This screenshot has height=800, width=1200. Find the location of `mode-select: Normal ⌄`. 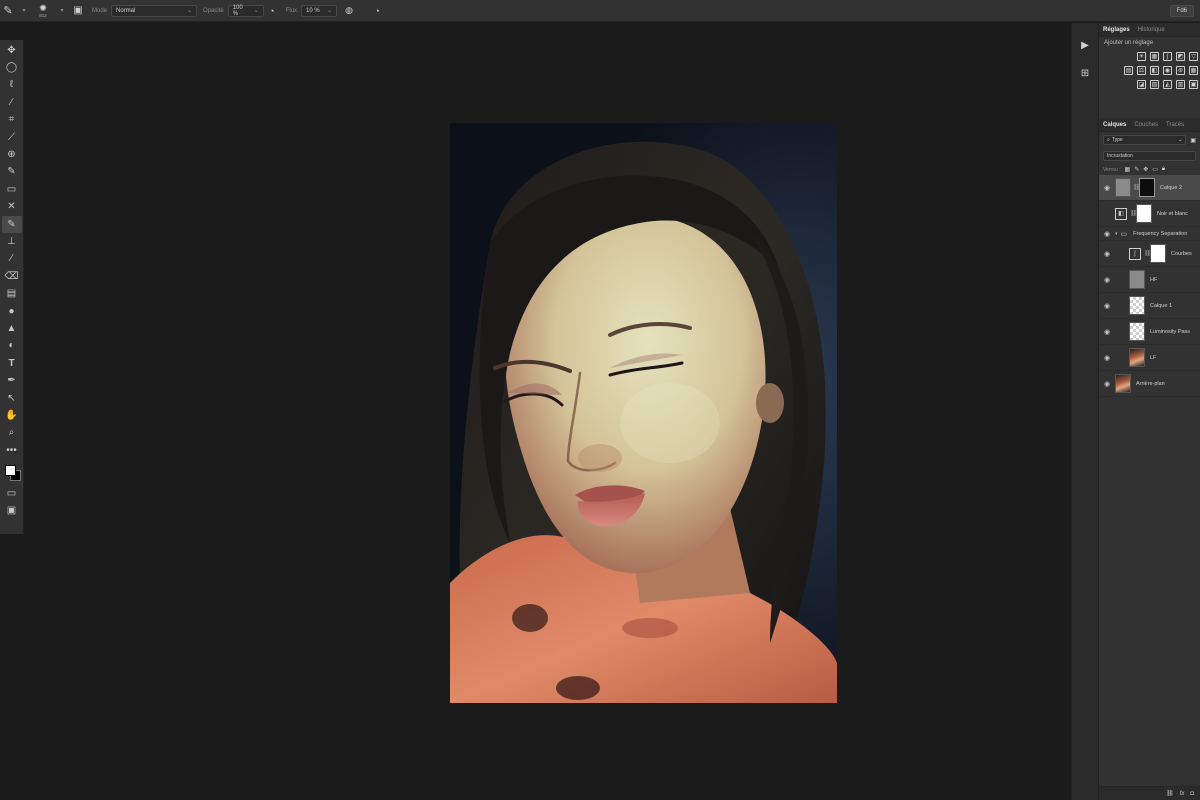

mode-select: Normal ⌄ is located at coordinates (154, 10).